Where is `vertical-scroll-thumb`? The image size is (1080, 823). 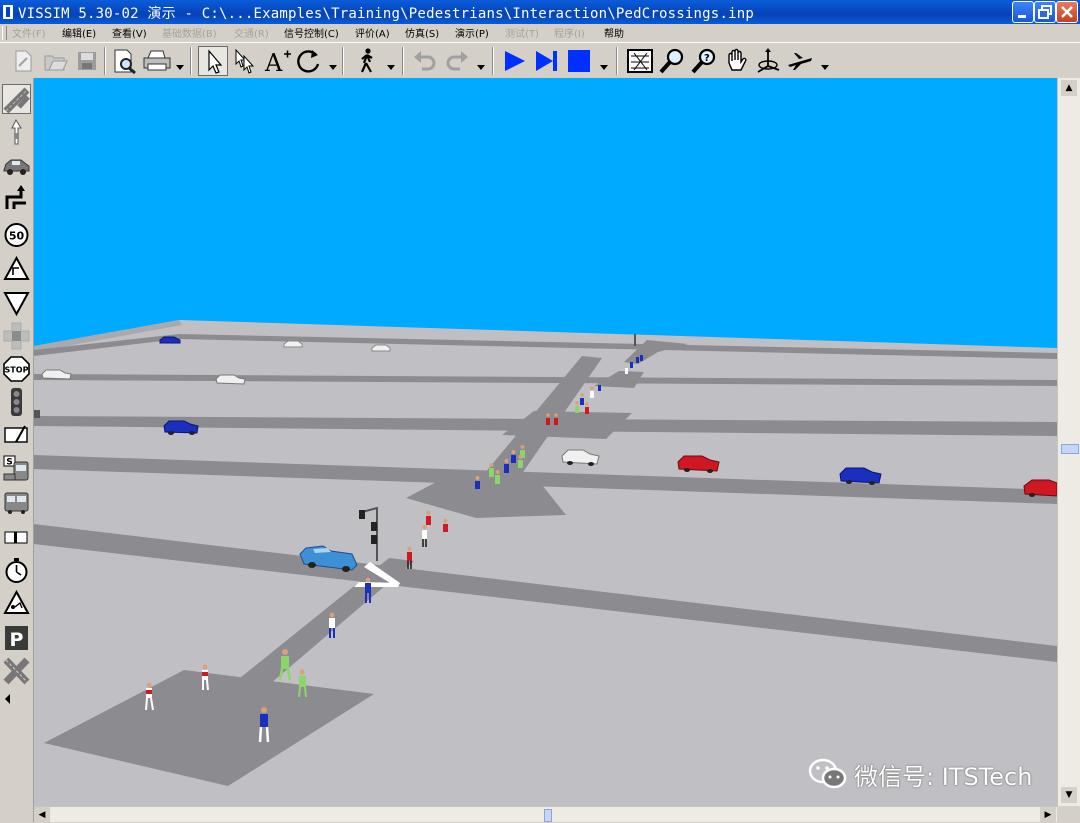
vertical-scroll-thumb is located at coordinates (1070, 449).